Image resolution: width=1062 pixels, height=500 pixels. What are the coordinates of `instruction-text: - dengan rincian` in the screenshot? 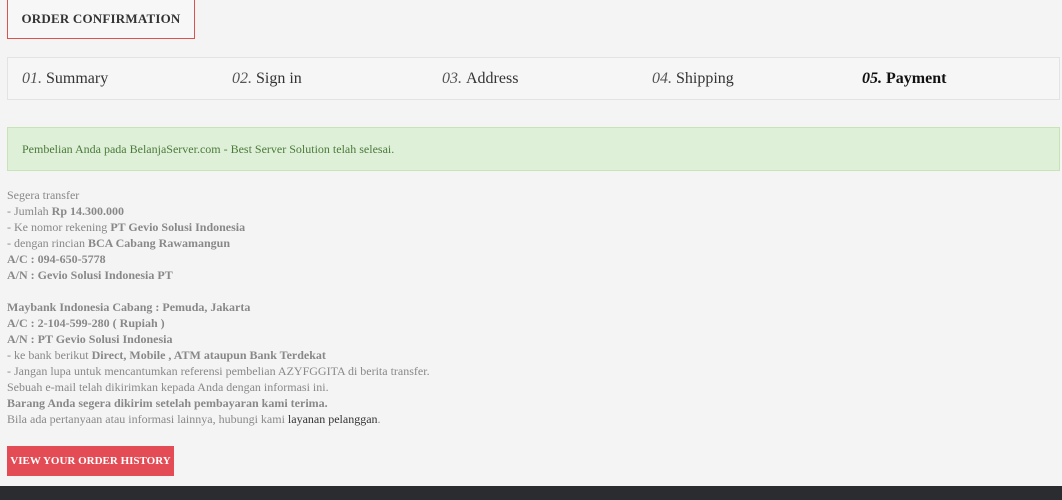 It's located at (47, 243).